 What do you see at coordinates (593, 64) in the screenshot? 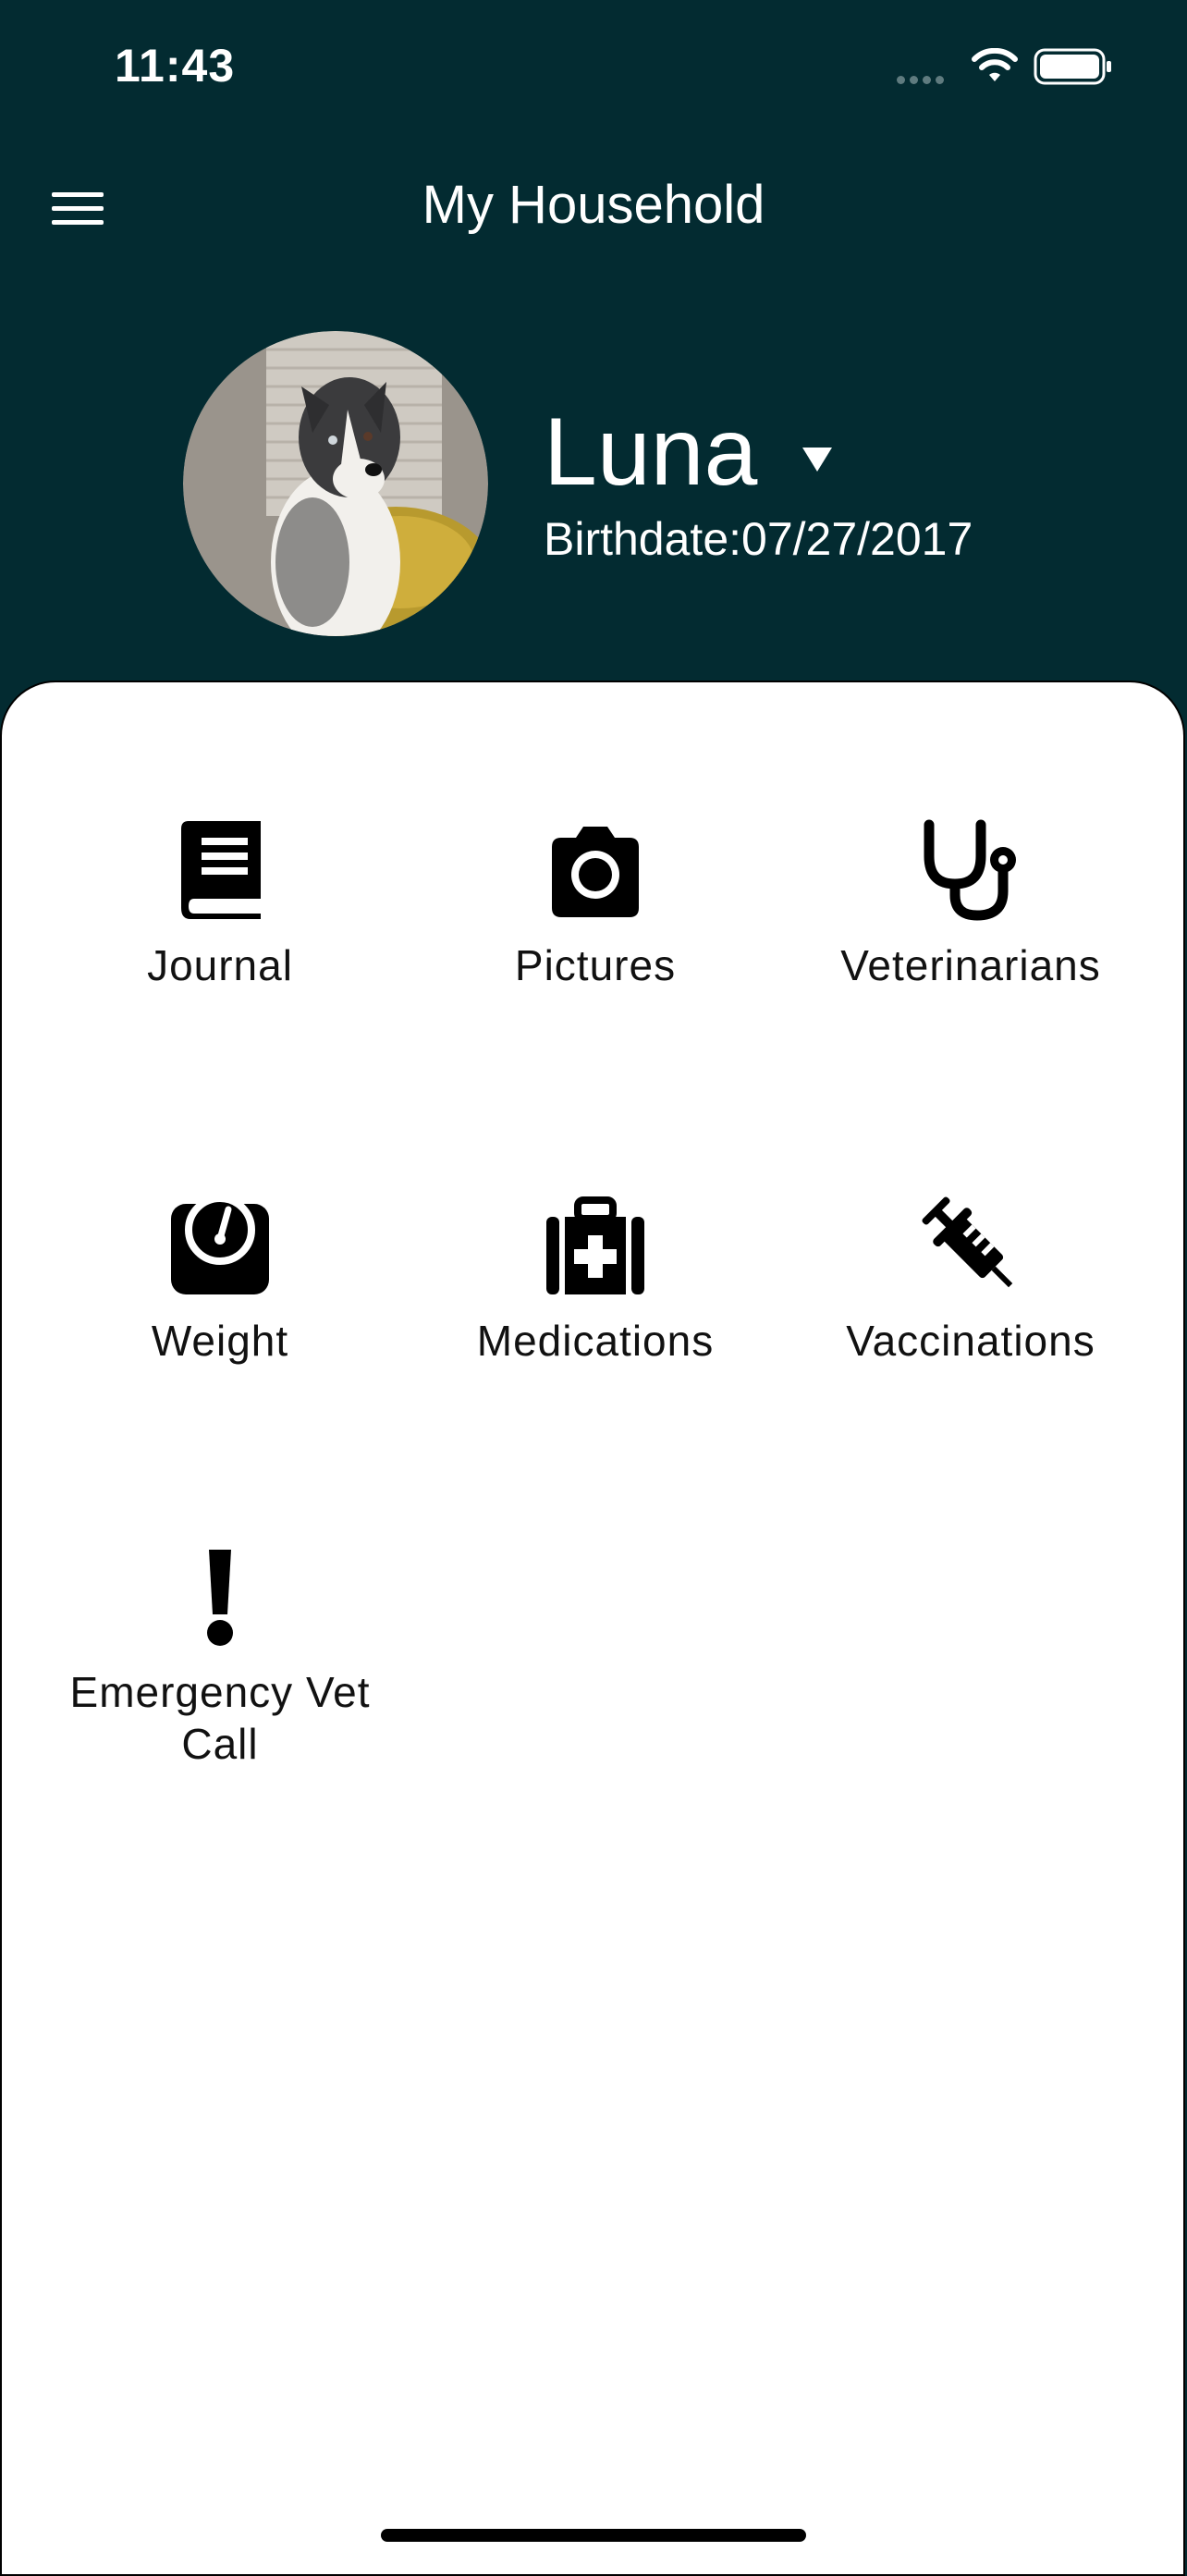
I see `status-bar: 11:43` at bounding box center [593, 64].